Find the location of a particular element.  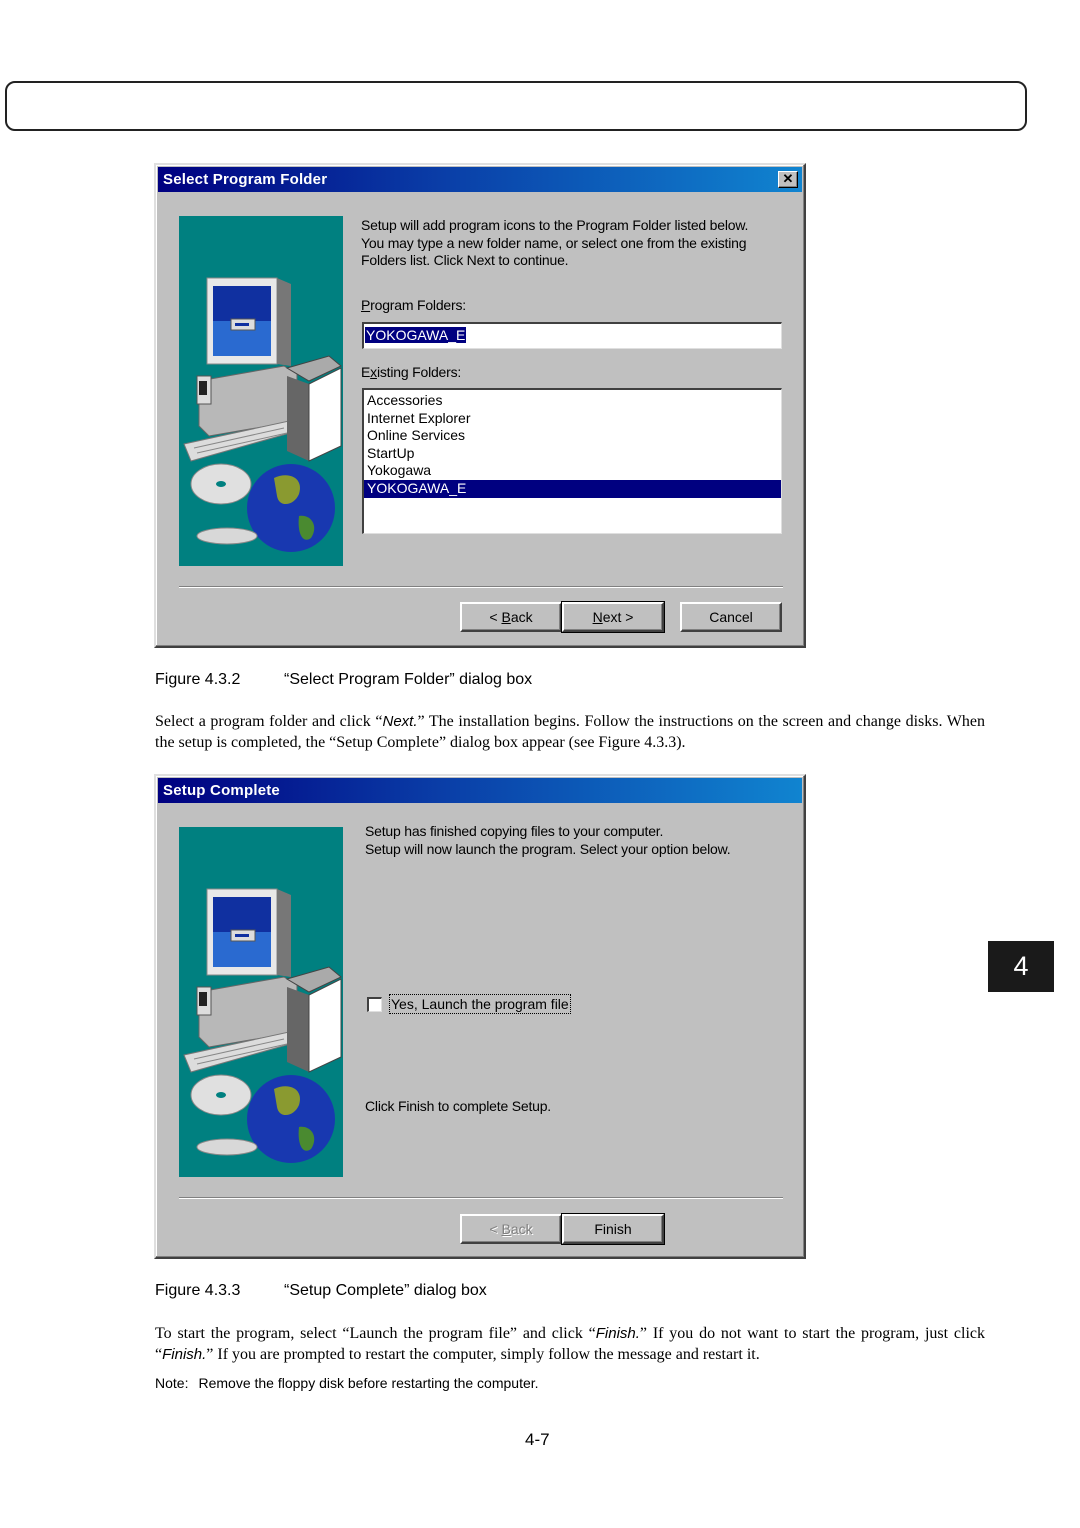

figure-caption-4-3-3: Figure 4.3.3 “Setup Complete” dialog box is located at coordinates (321, 1291).